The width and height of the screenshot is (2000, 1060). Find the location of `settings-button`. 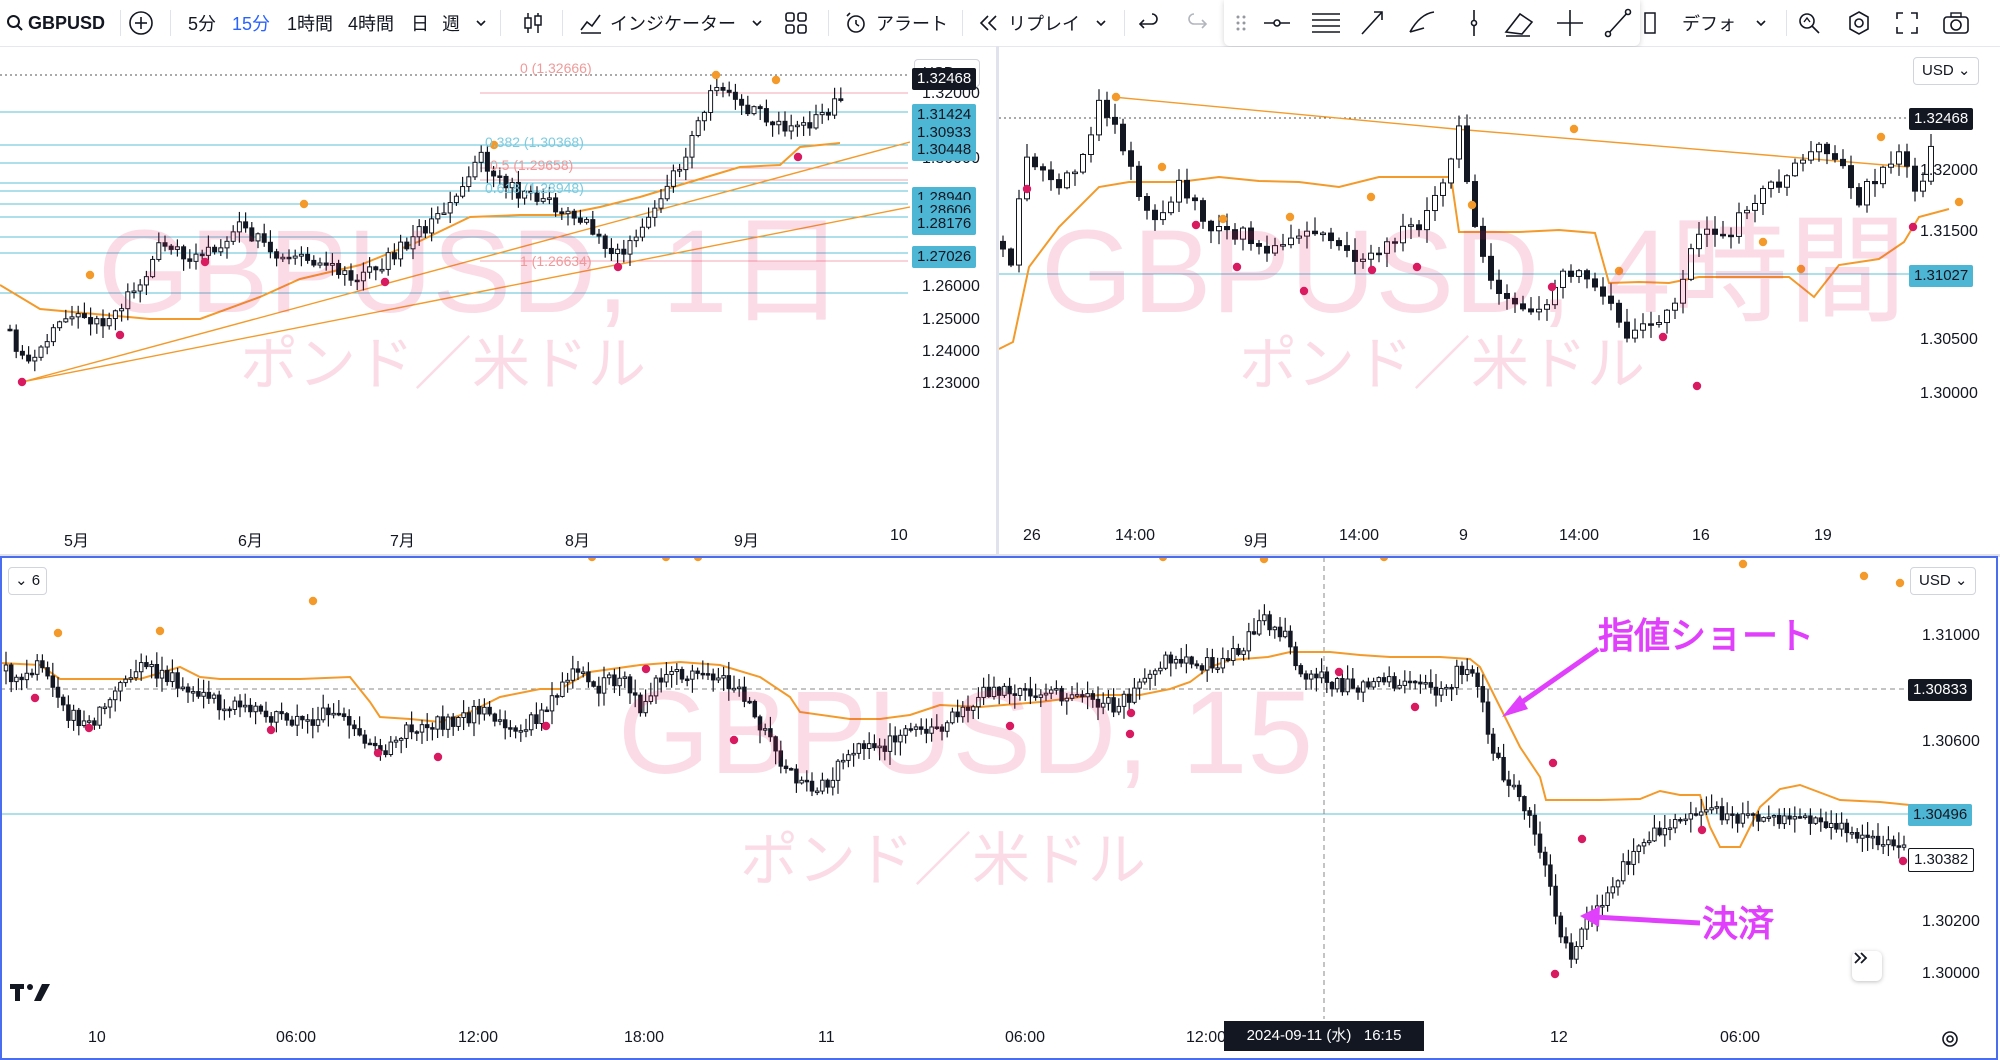

settings-button is located at coordinates (1859, 23).